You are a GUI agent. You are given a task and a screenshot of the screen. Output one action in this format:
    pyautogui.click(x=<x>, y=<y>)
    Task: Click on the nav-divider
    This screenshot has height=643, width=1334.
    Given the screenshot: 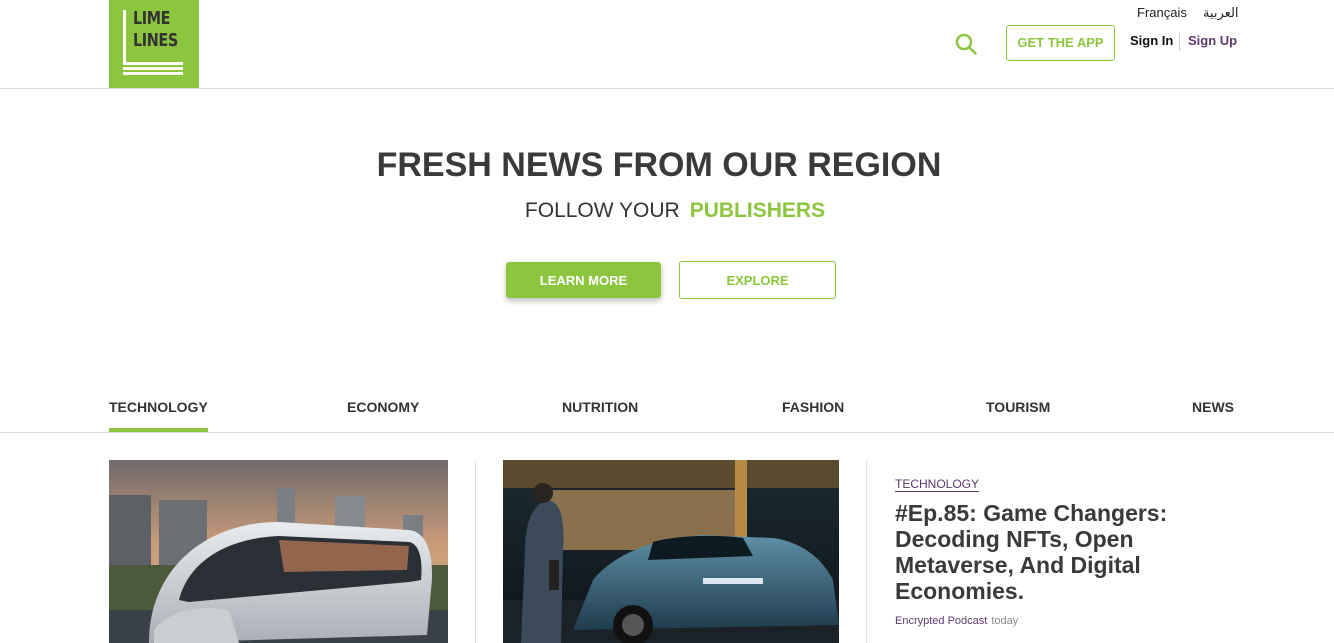 What is the action you would take?
    pyautogui.click(x=1179, y=42)
    